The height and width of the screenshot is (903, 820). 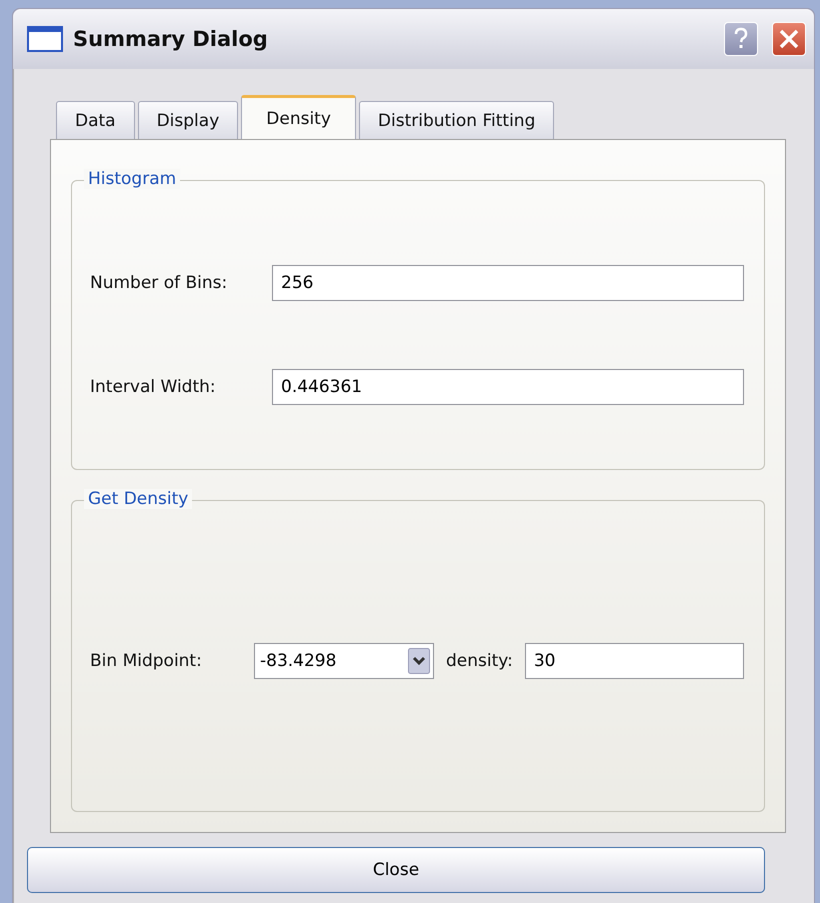 What do you see at coordinates (45, 39) in the screenshot?
I see `window-icon` at bounding box center [45, 39].